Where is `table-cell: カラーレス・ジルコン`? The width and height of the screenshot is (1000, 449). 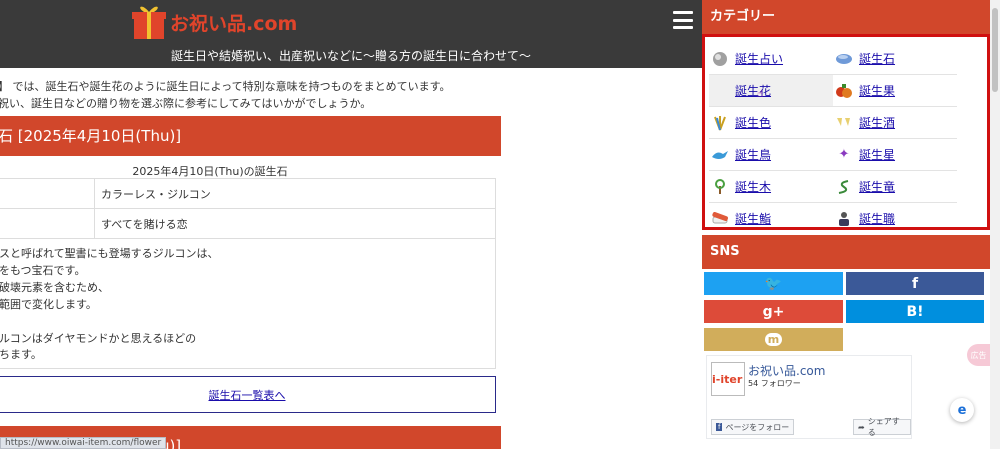
table-cell: カラーレス・ジルコン is located at coordinates (295, 193).